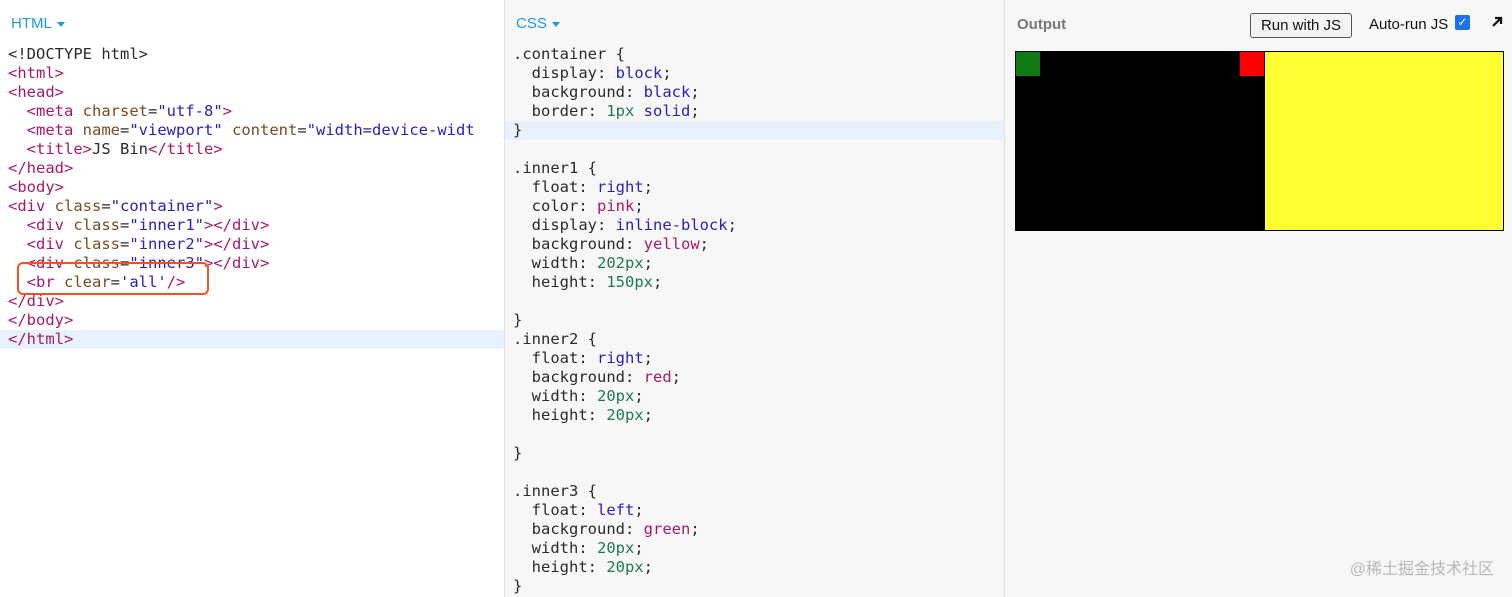  Describe the element at coordinates (657, 377) in the screenshot. I see `code-token: red` at that location.